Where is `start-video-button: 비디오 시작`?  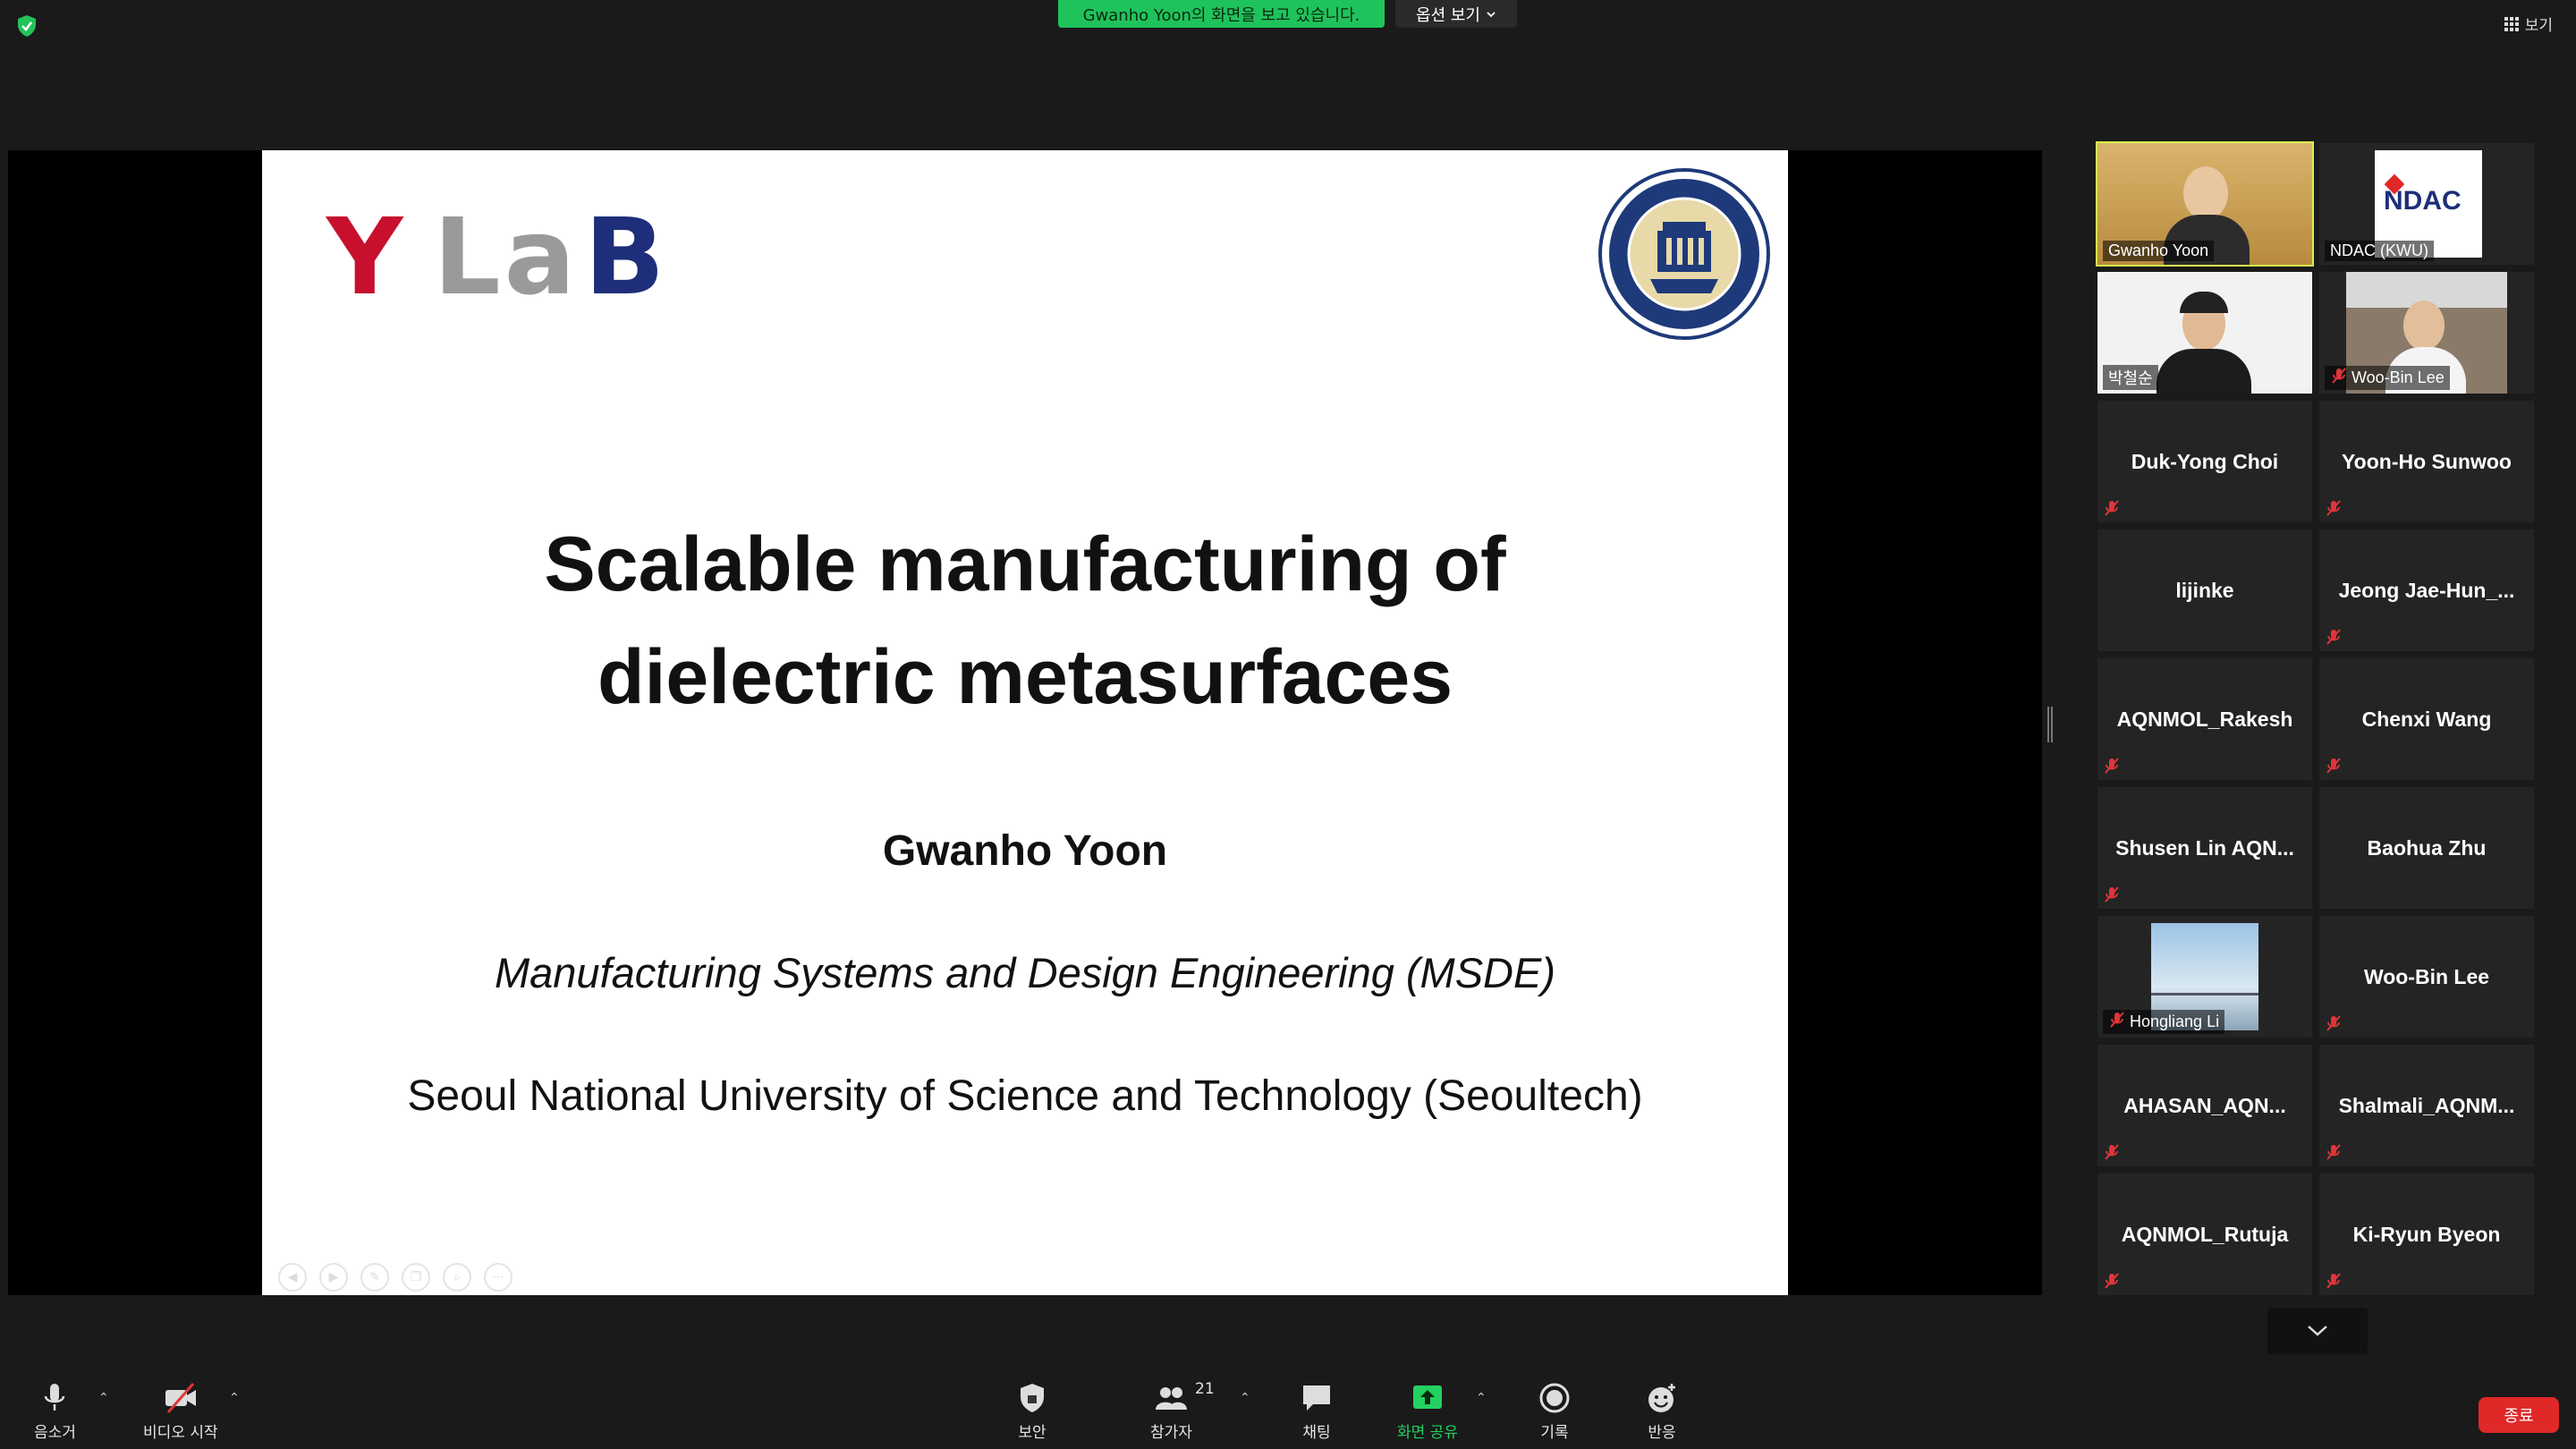 start-video-button: 비디오 시작 is located at coordinates (180, 1411).